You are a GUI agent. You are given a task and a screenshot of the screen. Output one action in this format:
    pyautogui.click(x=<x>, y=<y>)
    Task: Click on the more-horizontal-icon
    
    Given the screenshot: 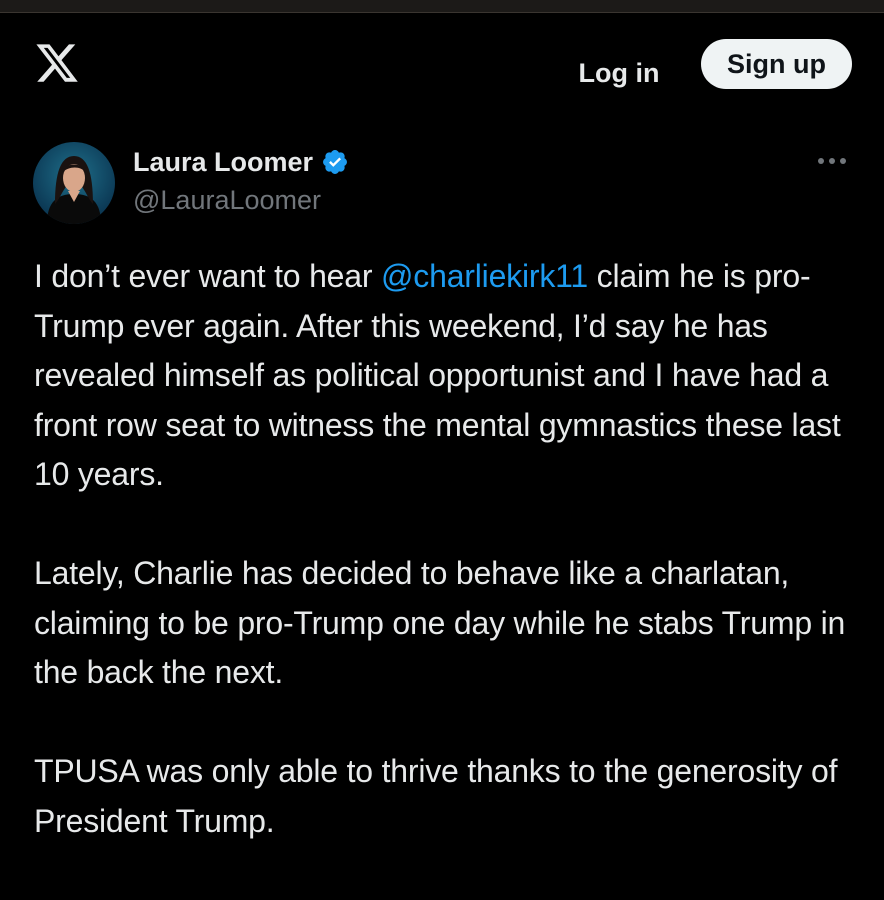 What is the action you would take?
    pyautogui.click(x=832, y=161)
    